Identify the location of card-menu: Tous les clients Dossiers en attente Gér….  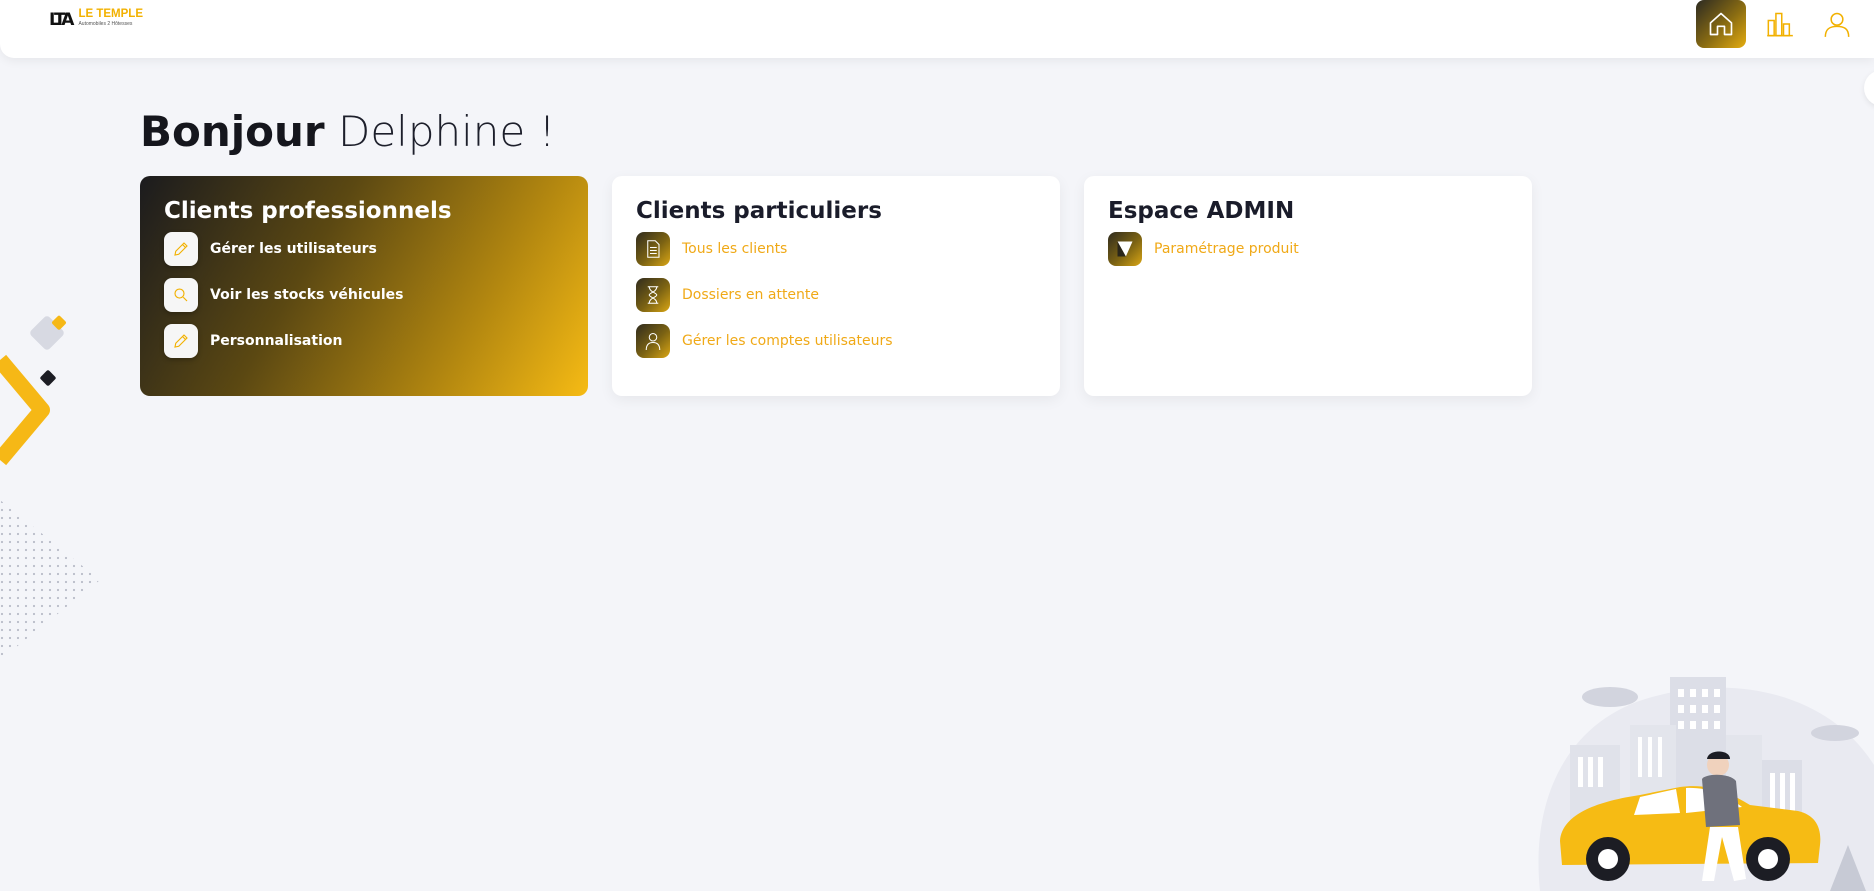
(836, 295).